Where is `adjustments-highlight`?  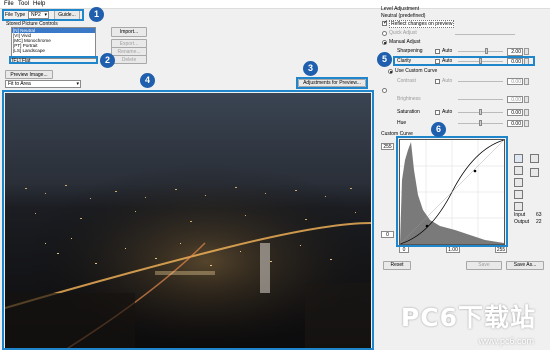
adjustments-highlight is located at coordinates (332, 83).